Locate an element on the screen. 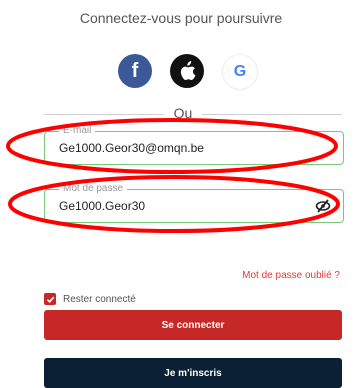 The width and height of the screenshot is (362, 388). divider-line-left is located at coordinates (104, 114).